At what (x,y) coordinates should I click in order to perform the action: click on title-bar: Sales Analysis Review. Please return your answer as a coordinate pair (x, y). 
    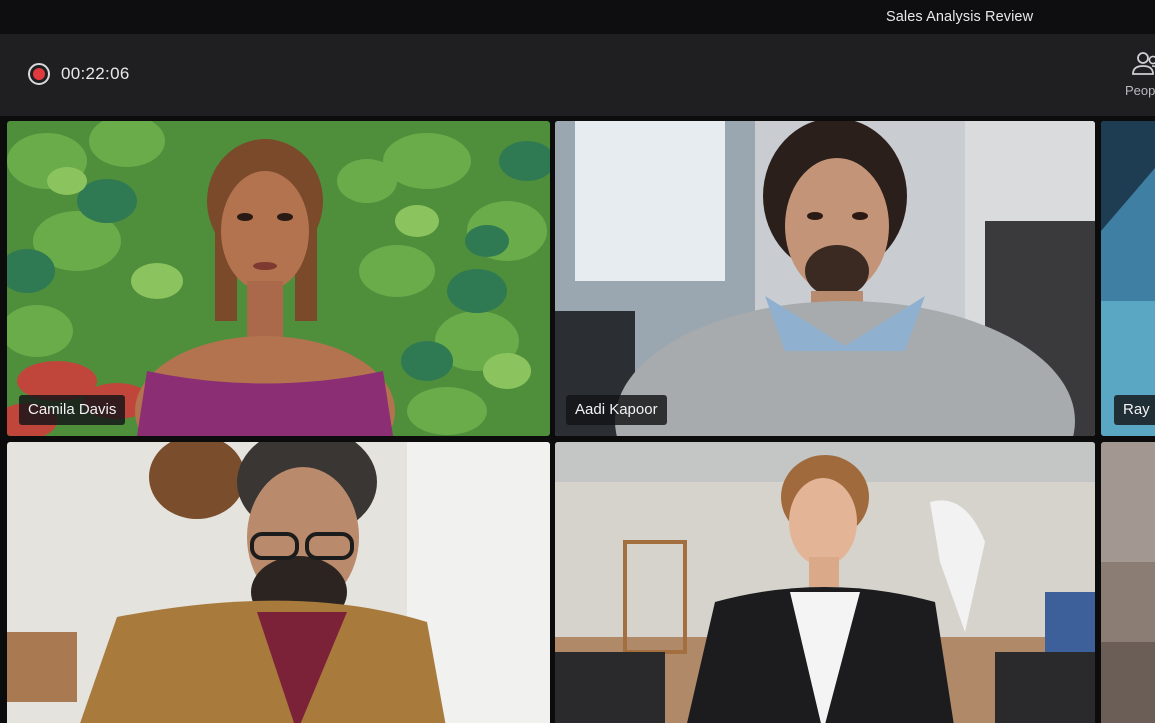
    Looking at the image, I should click on (577, 17).